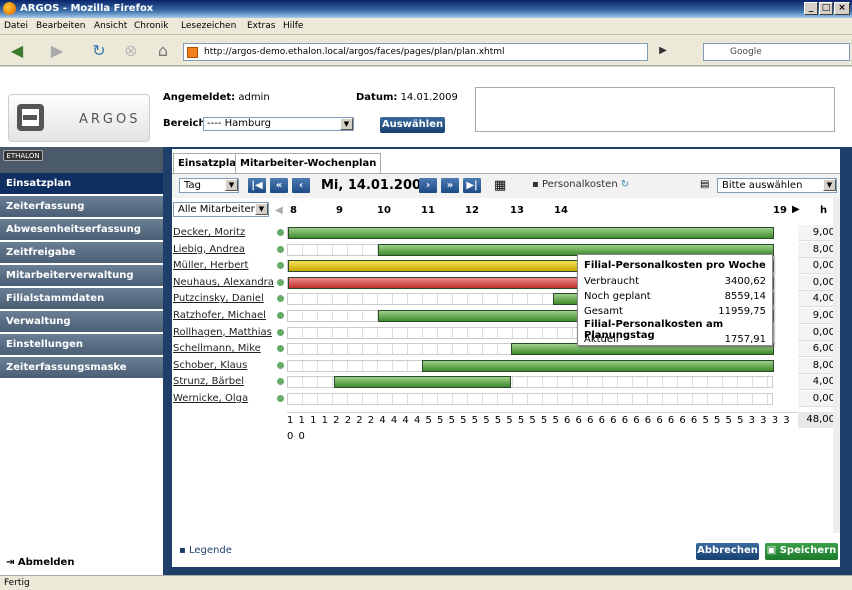 The height and width of the screenshot is (590, 852). What do you see at coordinates (818, 316) in the screenshot?
I see `hours-cell: 9,00` at bounding box center [818, 316].